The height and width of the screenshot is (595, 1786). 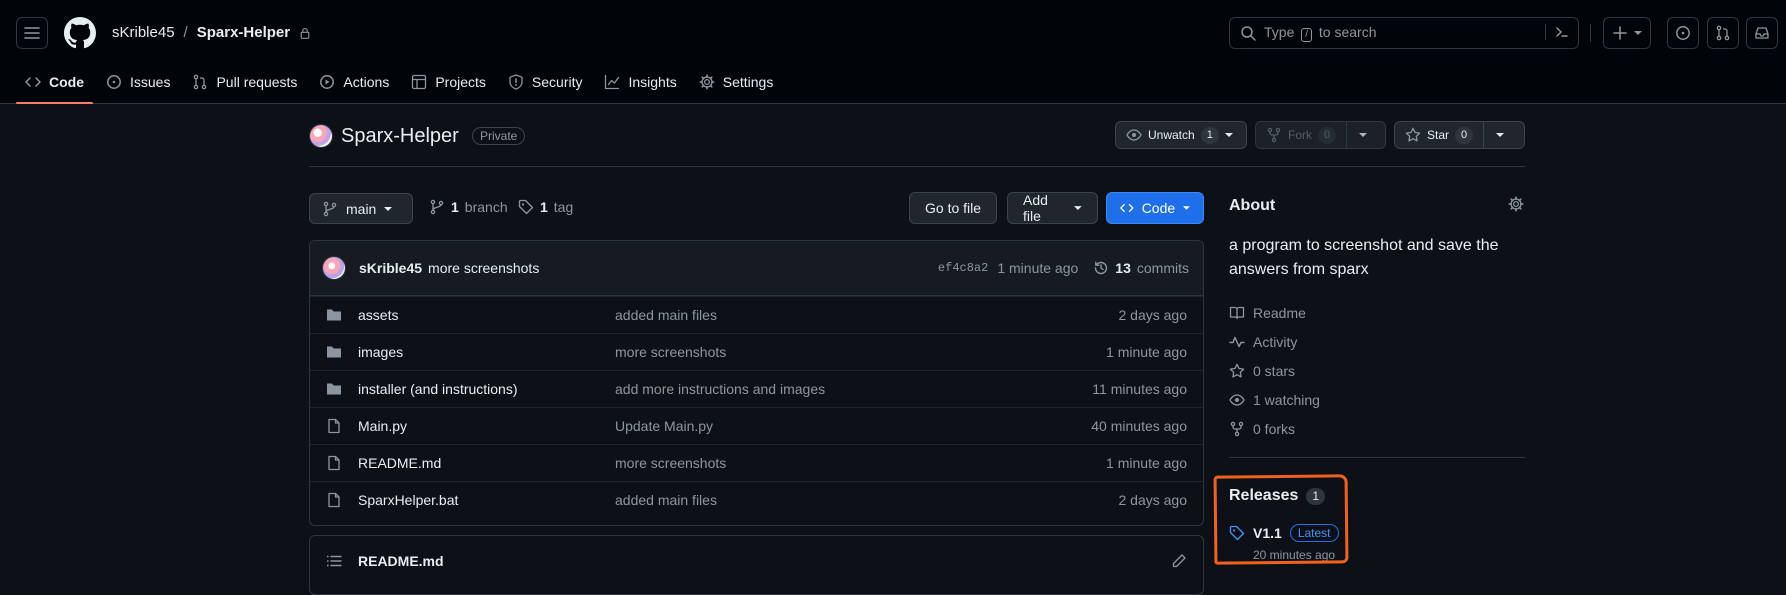 I want to click on fork-dropdown, so click(x=1362, y=135).